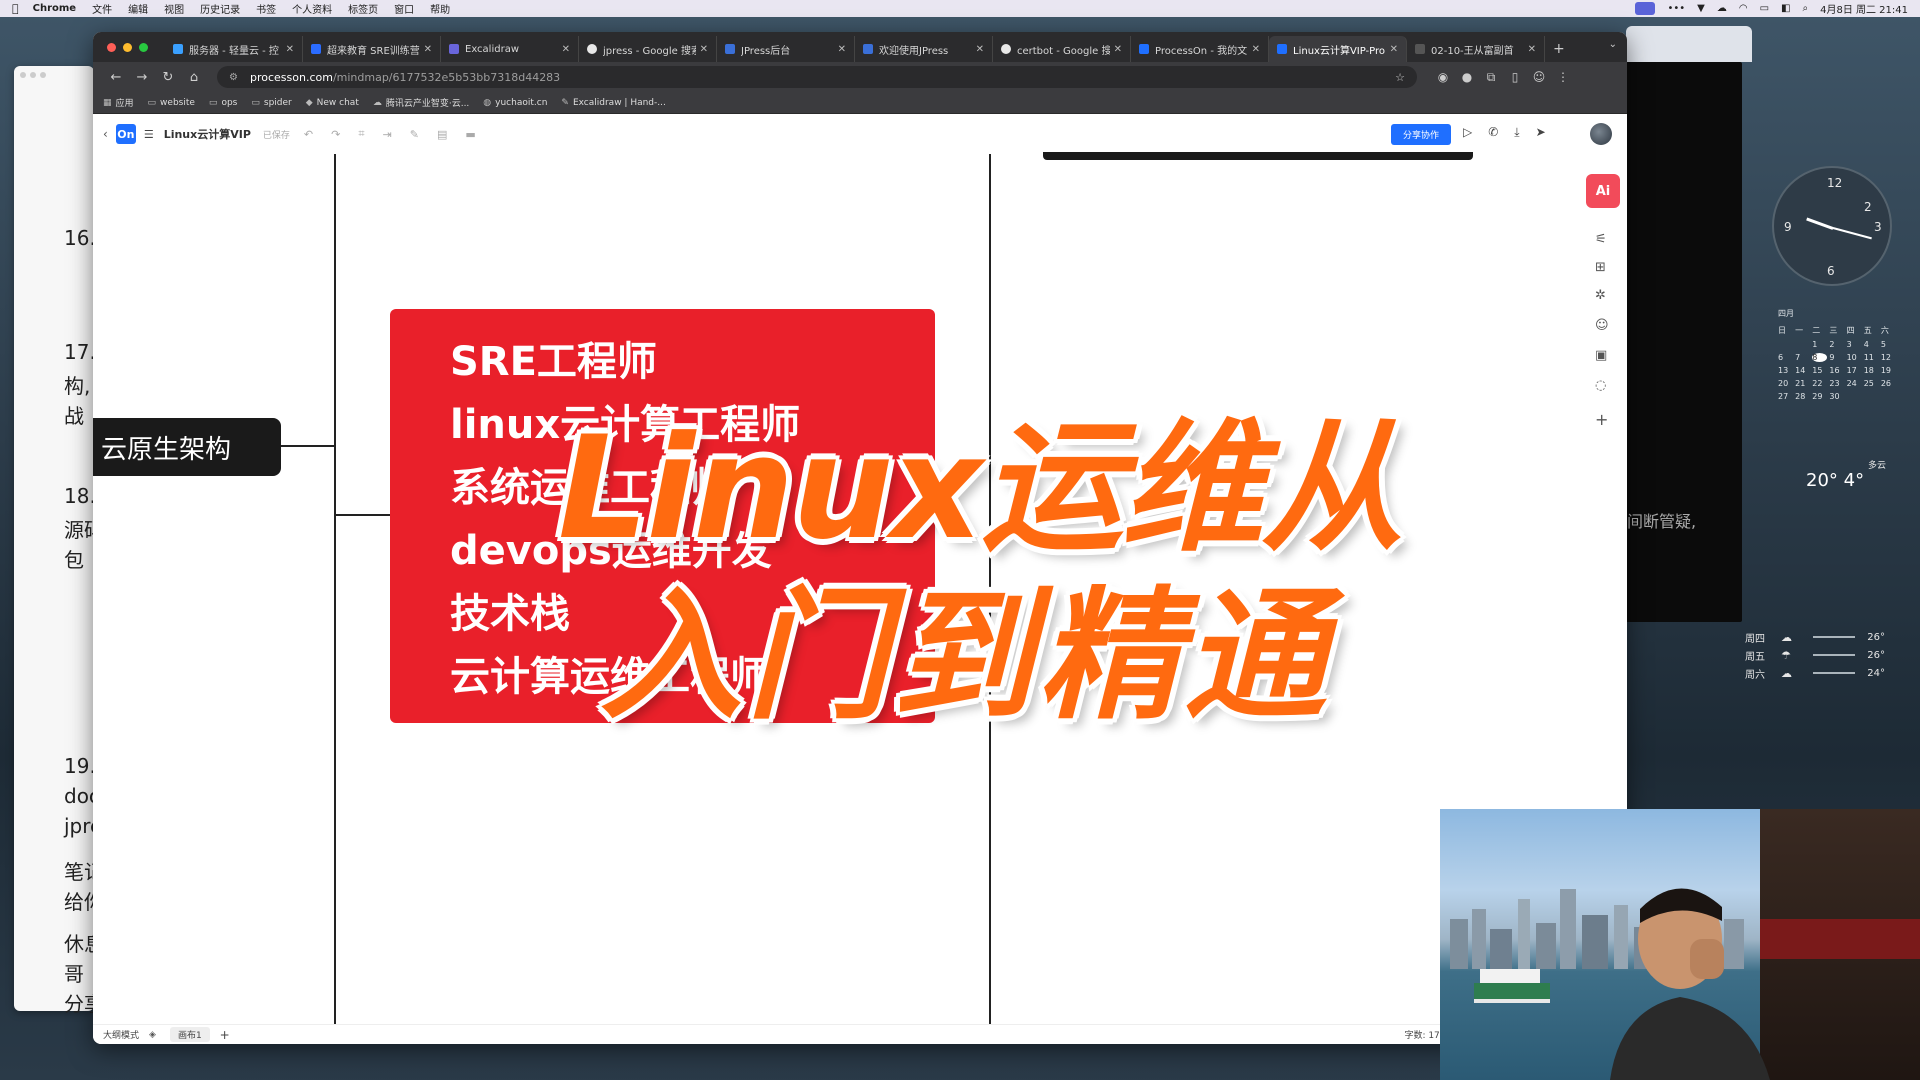 The image size is (1920, 1080). I want to click on home-icon: ⌂, so click(194, 77).